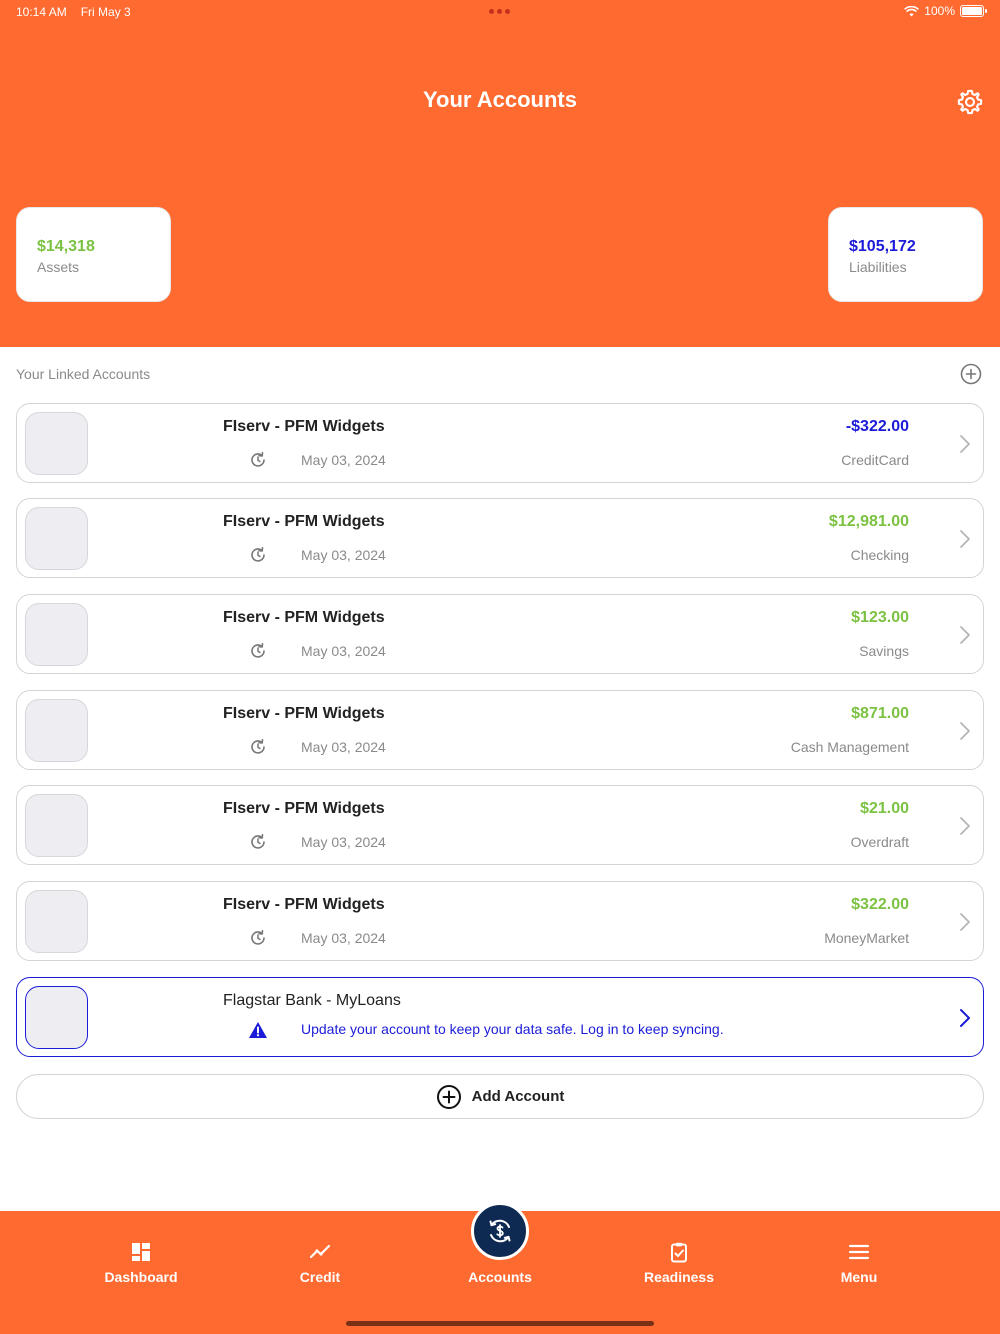 The image size is (1000, 1334). What do you see at coordinates (499, 11) in the screenshot?
I see `multitasking-dots-icon` at bounding box center [499, 11].